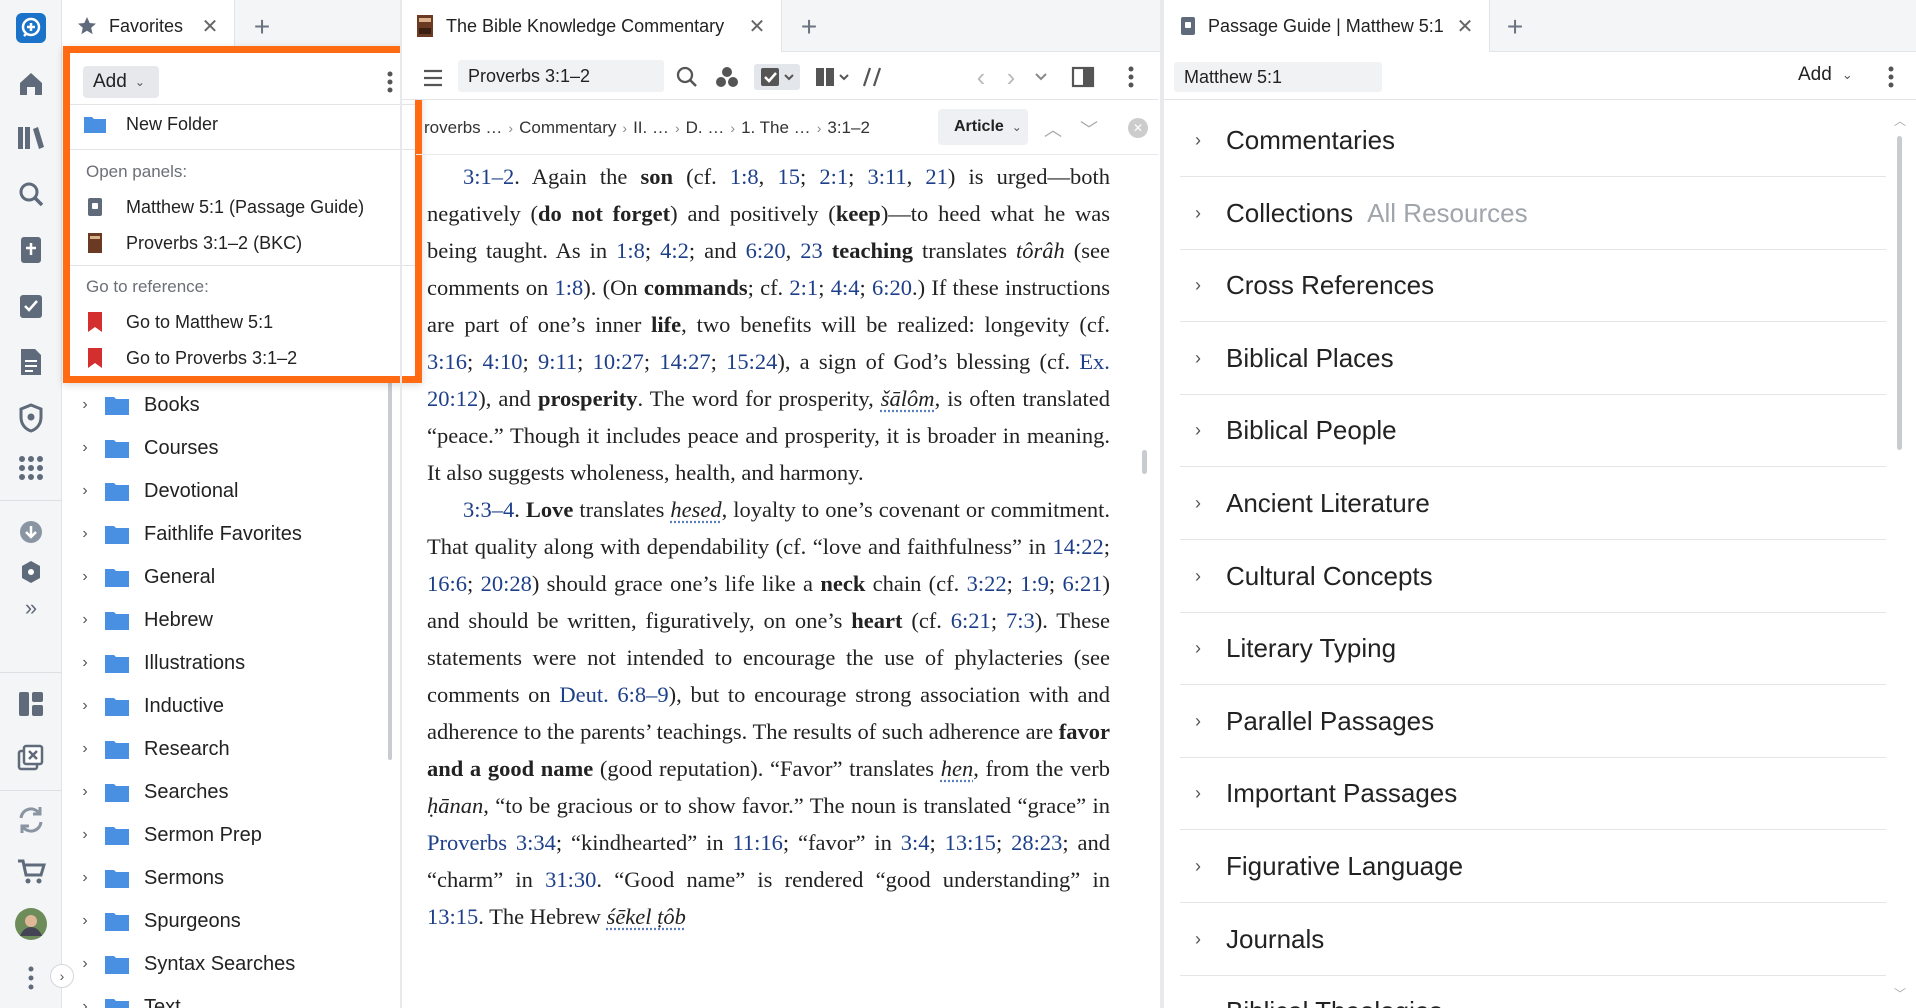 This screenshot has height=1008, width=1916. What do you see at coordinates (157, 491) in the screenshot?
I see `favorites-folder-row: › Devotional` at bounding box center [157, 491].